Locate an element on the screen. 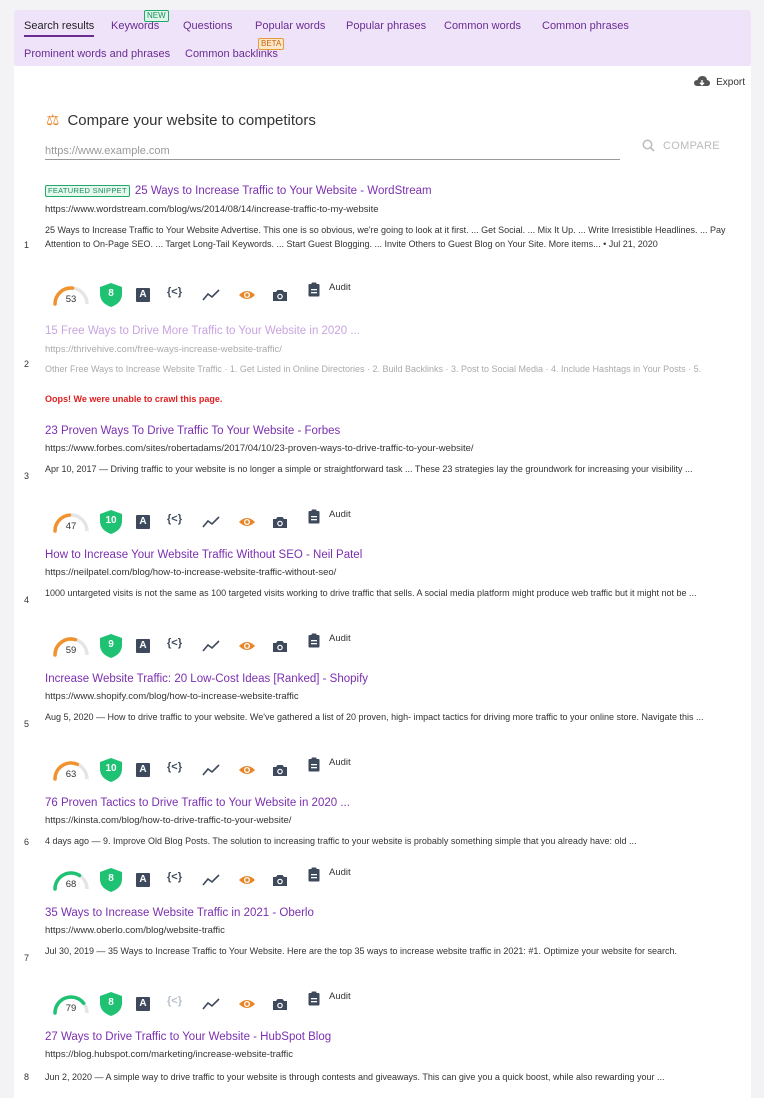 The image size is (764, 1098). compare-button: COMPARE is located at coordinates (681, 145).